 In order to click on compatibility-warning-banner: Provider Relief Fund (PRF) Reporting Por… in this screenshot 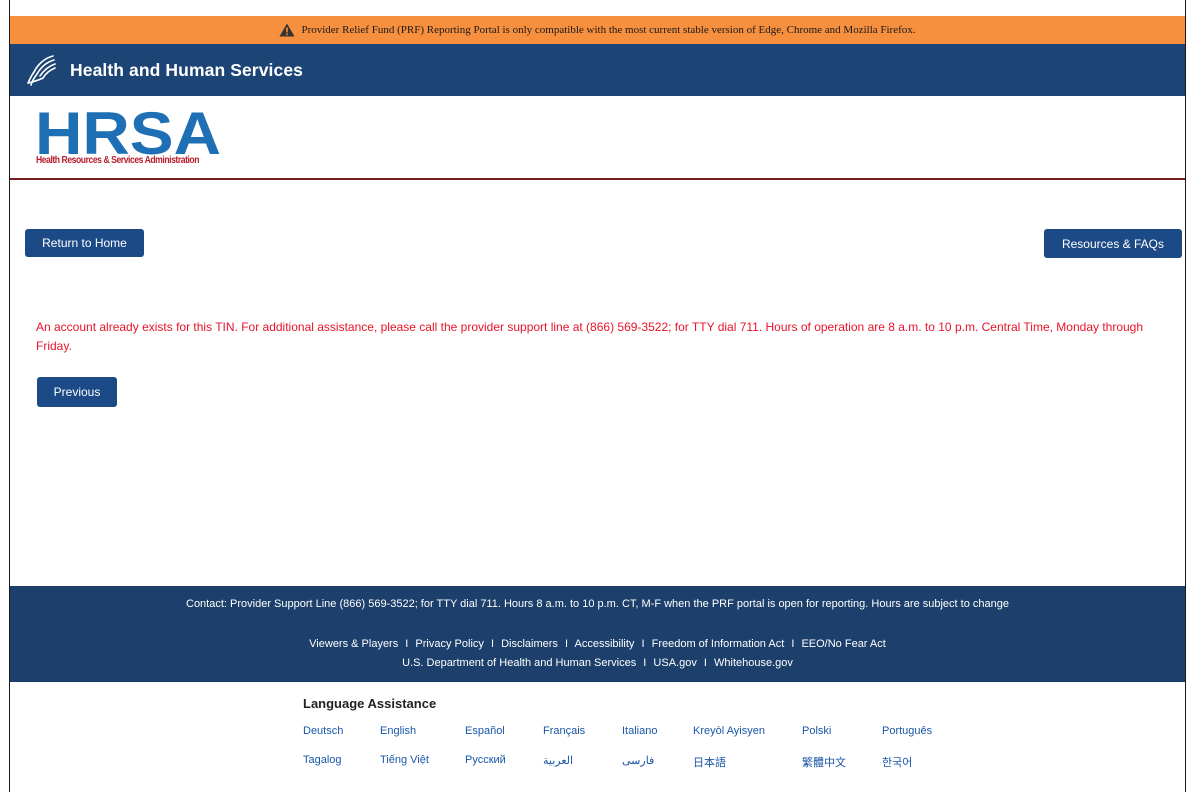, I will do `click(597, 30)`.